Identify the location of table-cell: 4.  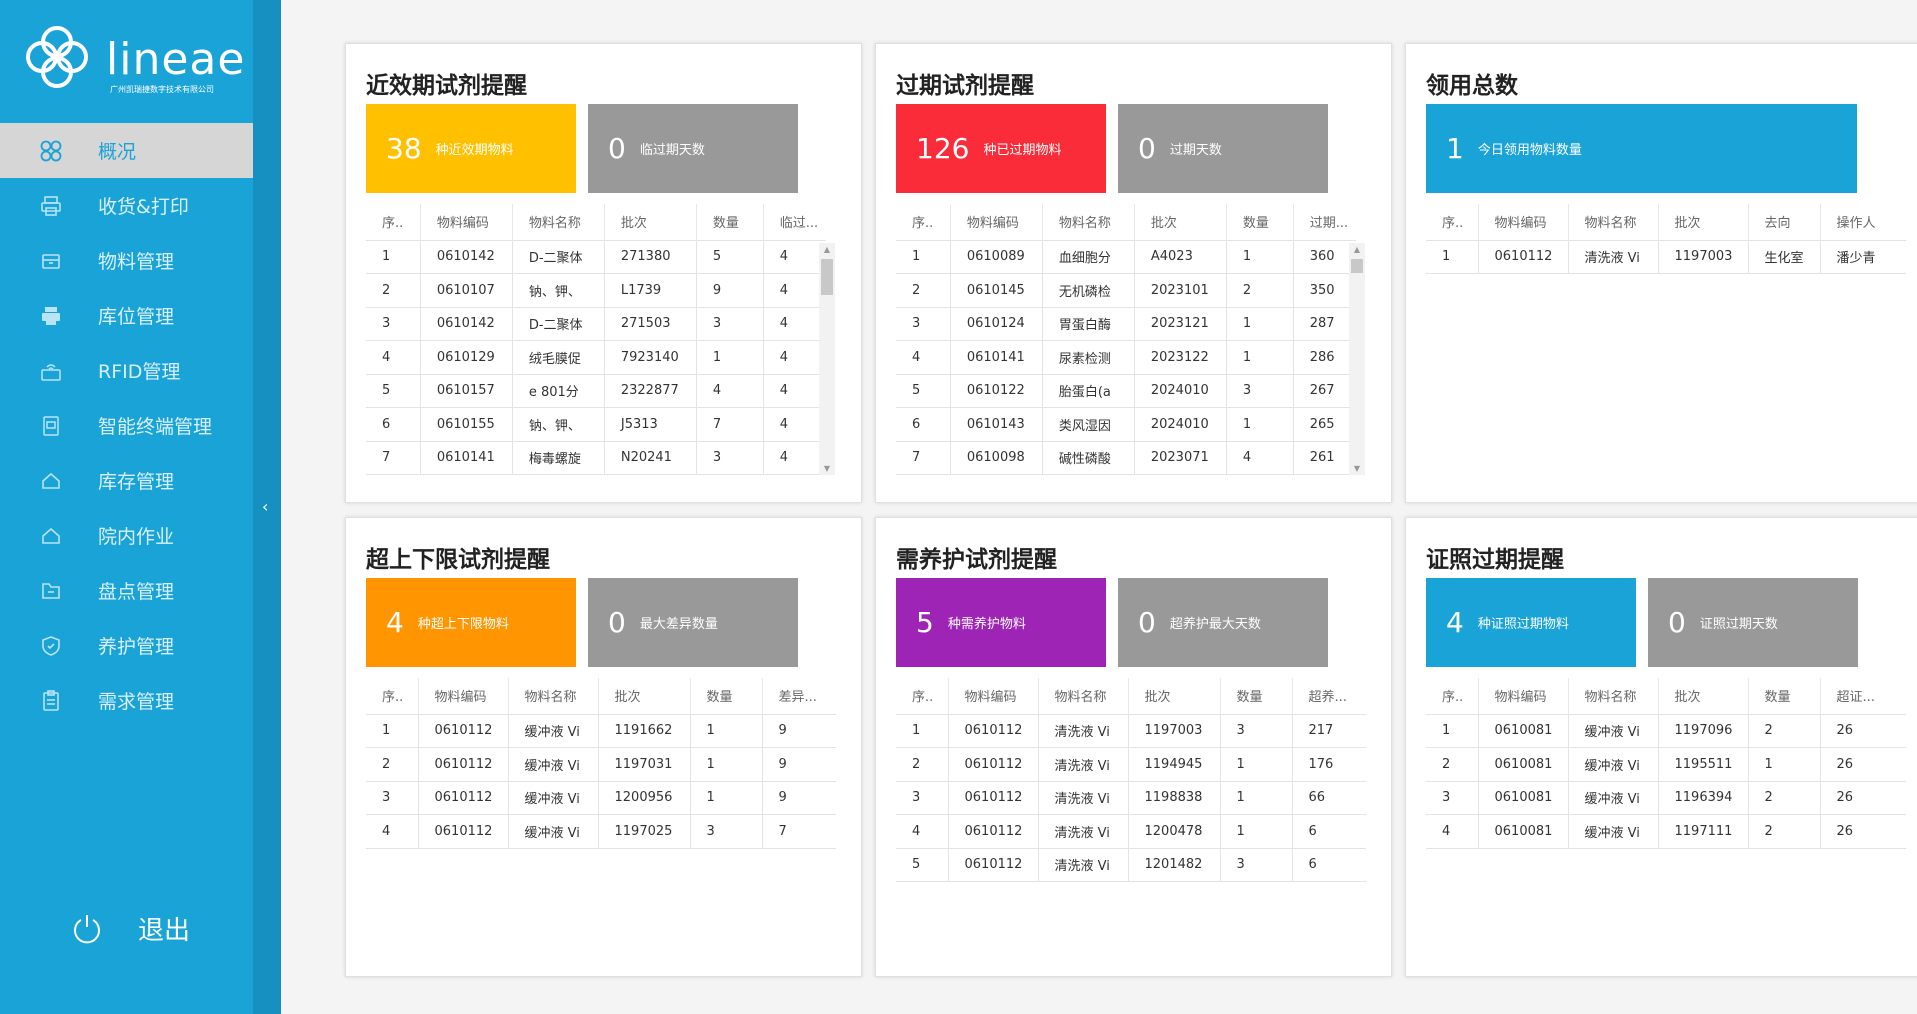
(794, 424).